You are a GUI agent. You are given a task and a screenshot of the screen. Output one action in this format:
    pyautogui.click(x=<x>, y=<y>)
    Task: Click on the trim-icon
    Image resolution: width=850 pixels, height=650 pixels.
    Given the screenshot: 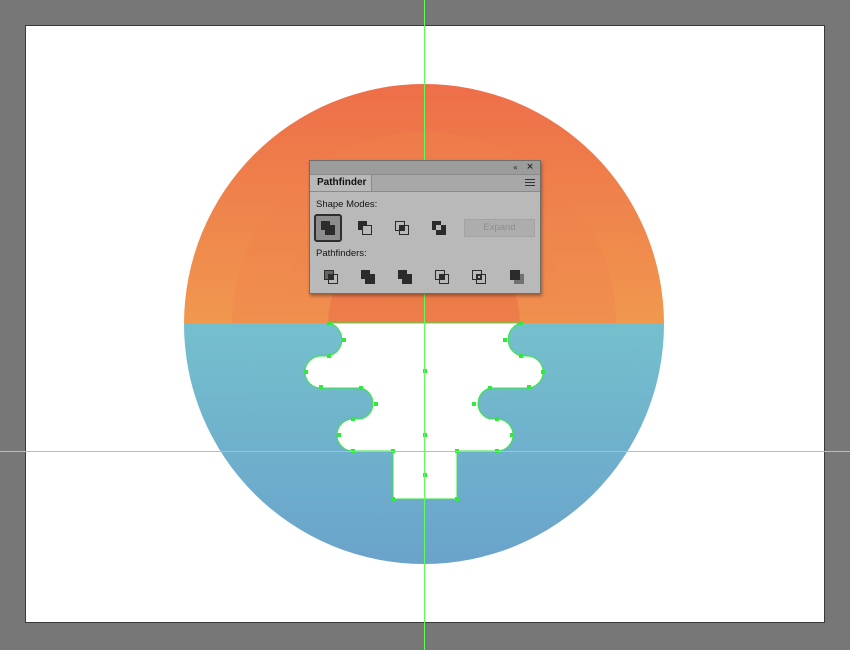 What is the action you would take?
    pyautogui.click(x=368, y=277)
    